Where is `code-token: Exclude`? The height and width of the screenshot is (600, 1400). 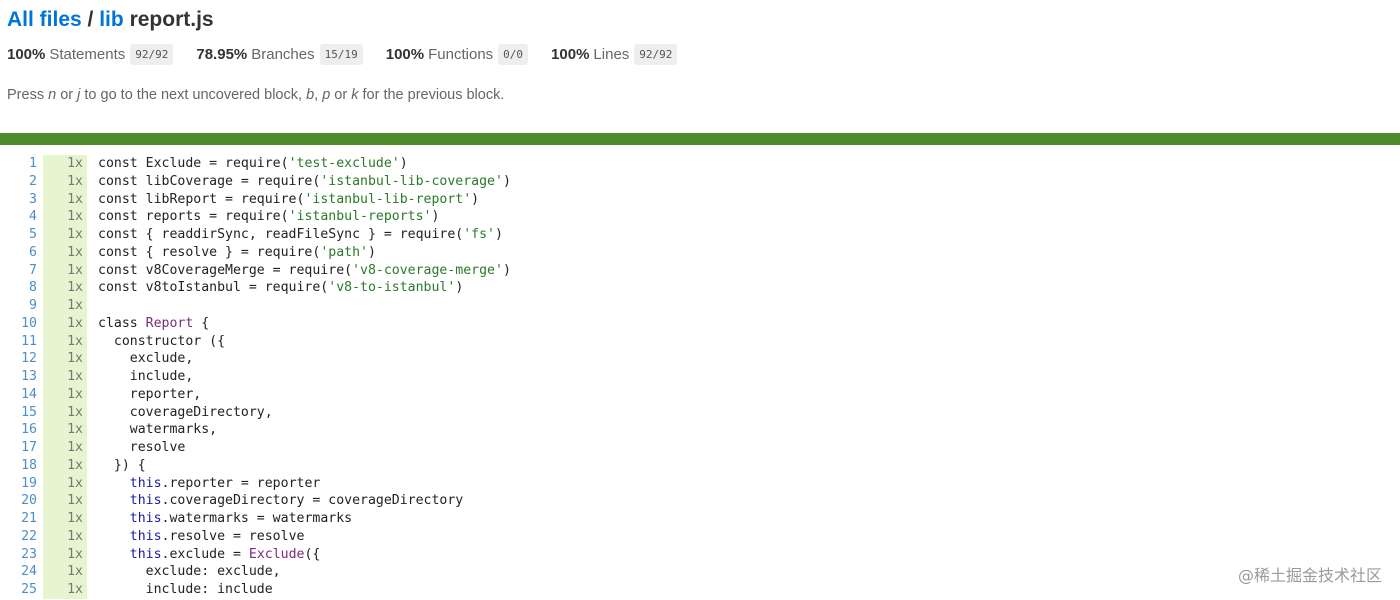 code-token: Exclude is located at coordinates (276, 554).